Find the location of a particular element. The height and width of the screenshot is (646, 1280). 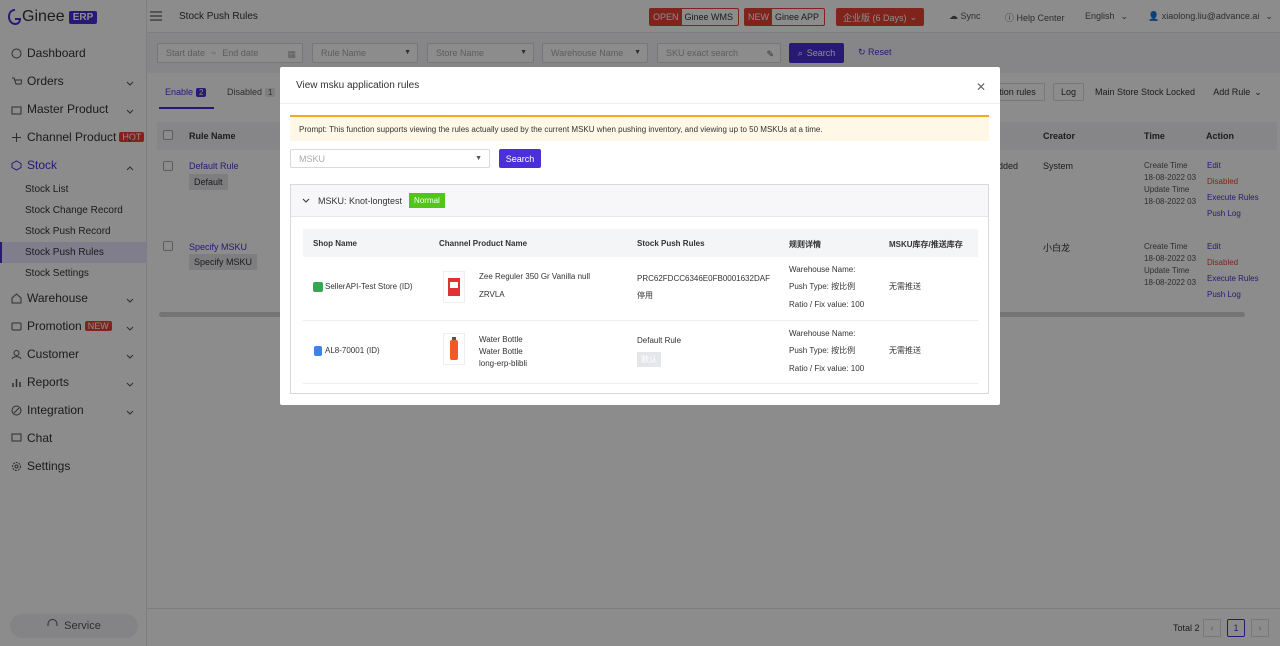

header-msku-stock: MSKU库存/推送库存 is located at coordinates (926, 244).